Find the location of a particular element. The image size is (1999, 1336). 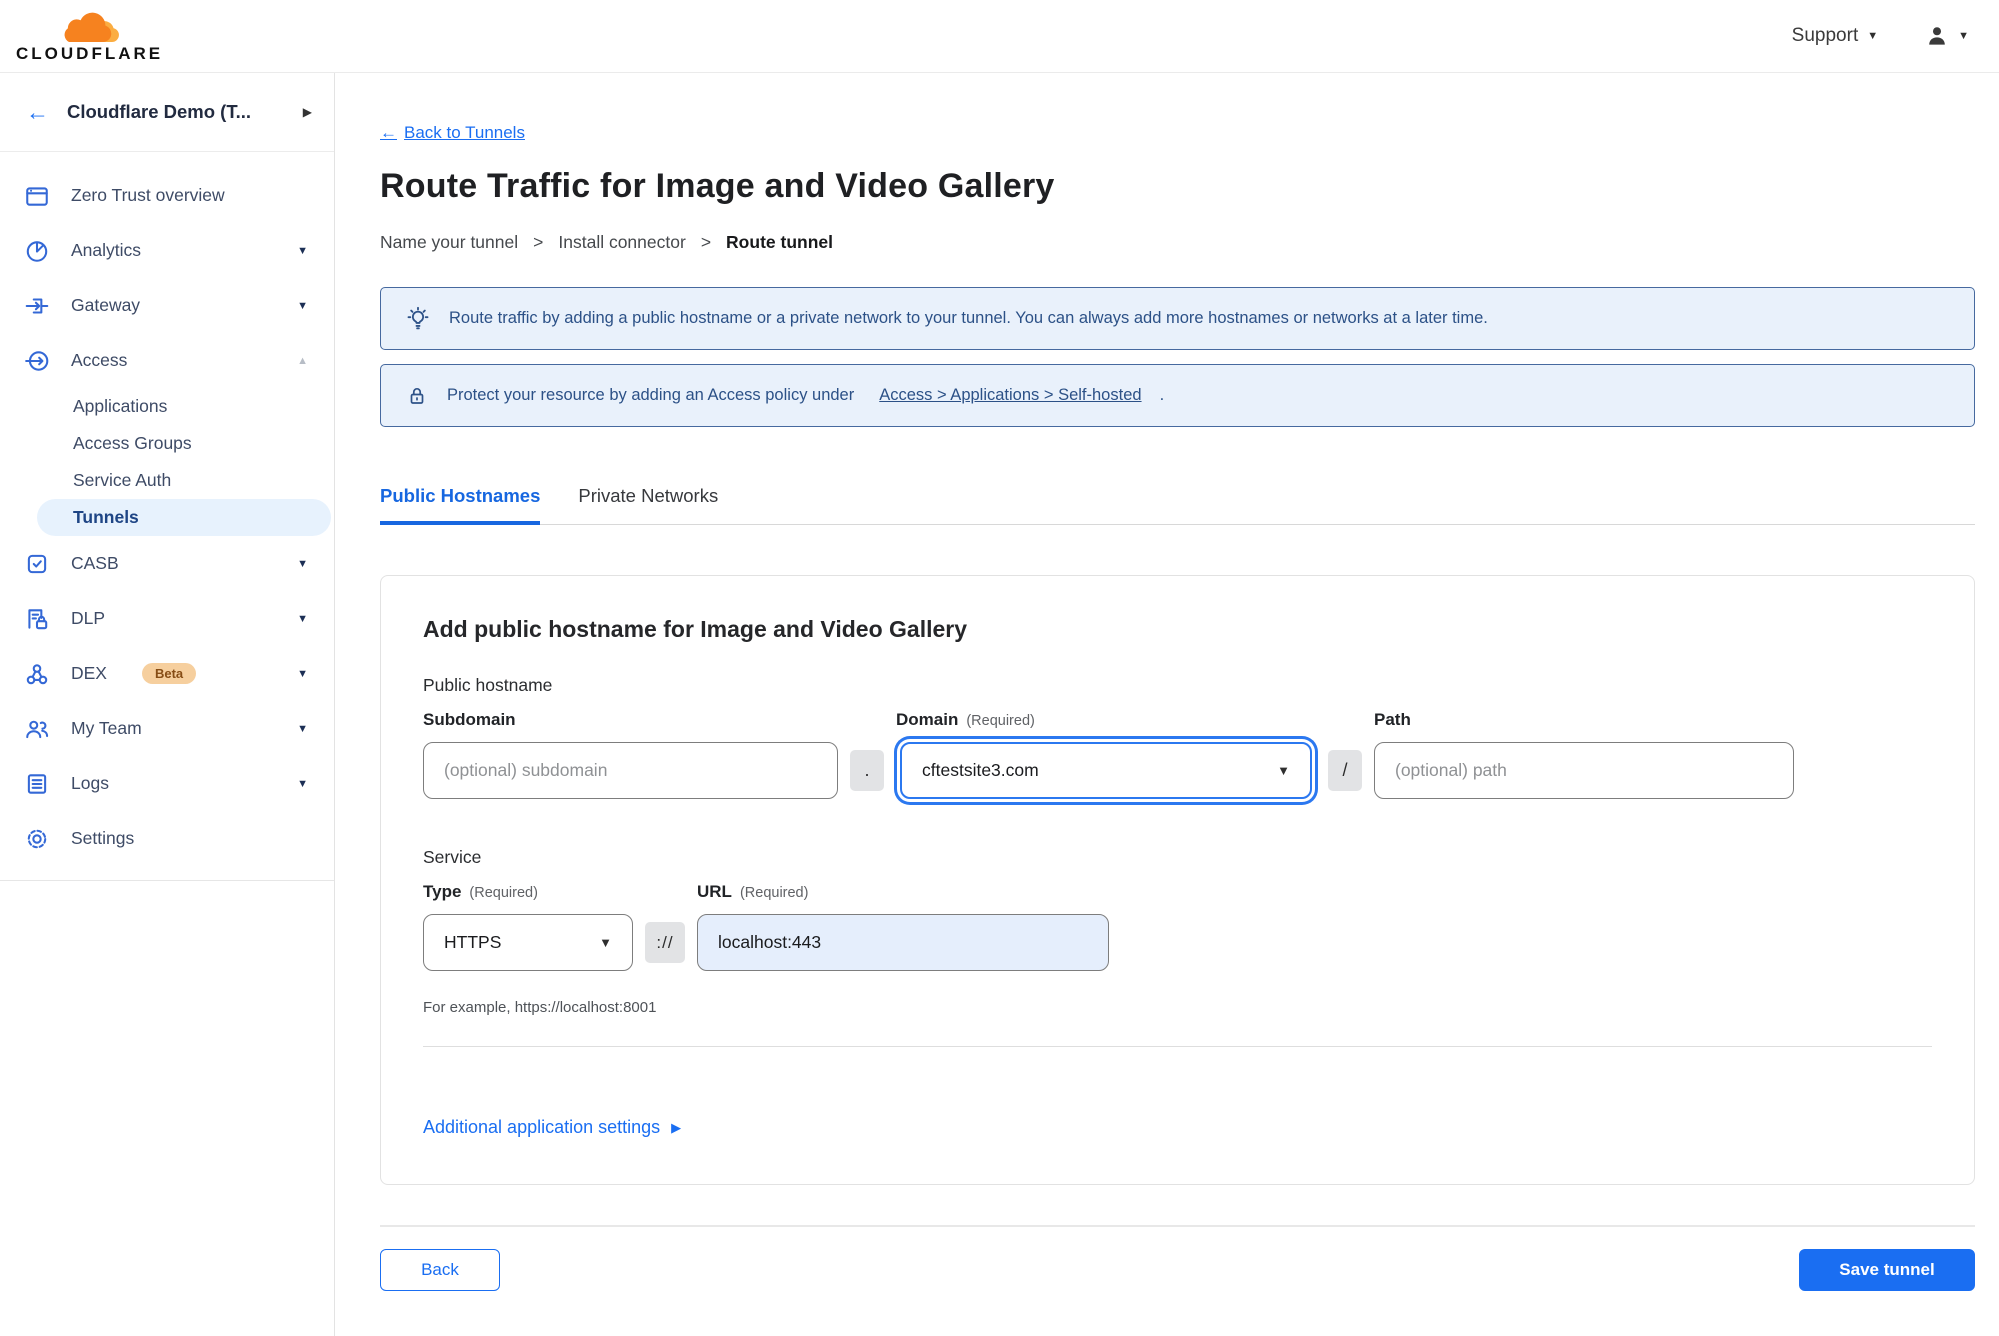

service-type-select: HTTPS ▼ is located at coordinates (528, 942).